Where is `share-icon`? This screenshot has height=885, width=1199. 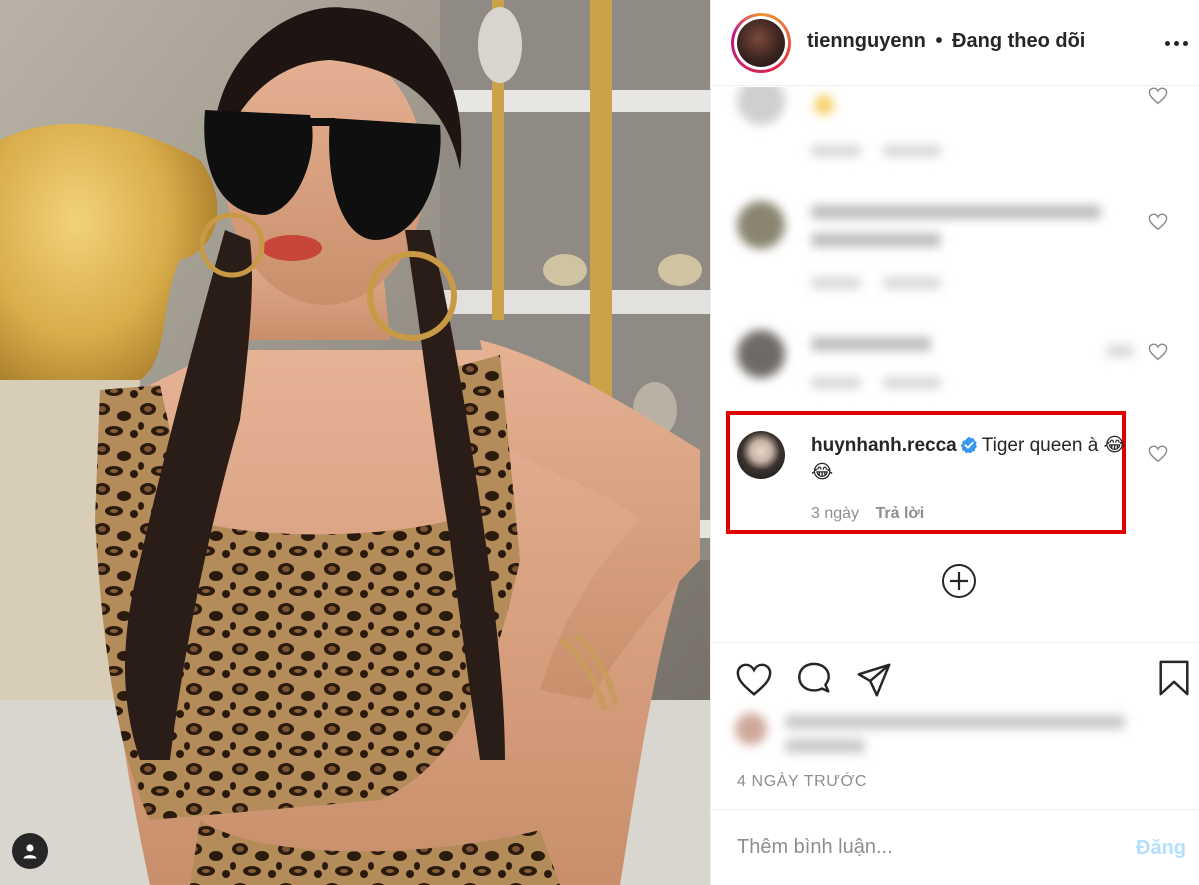 share-icon is located at coordinates (874, 680).